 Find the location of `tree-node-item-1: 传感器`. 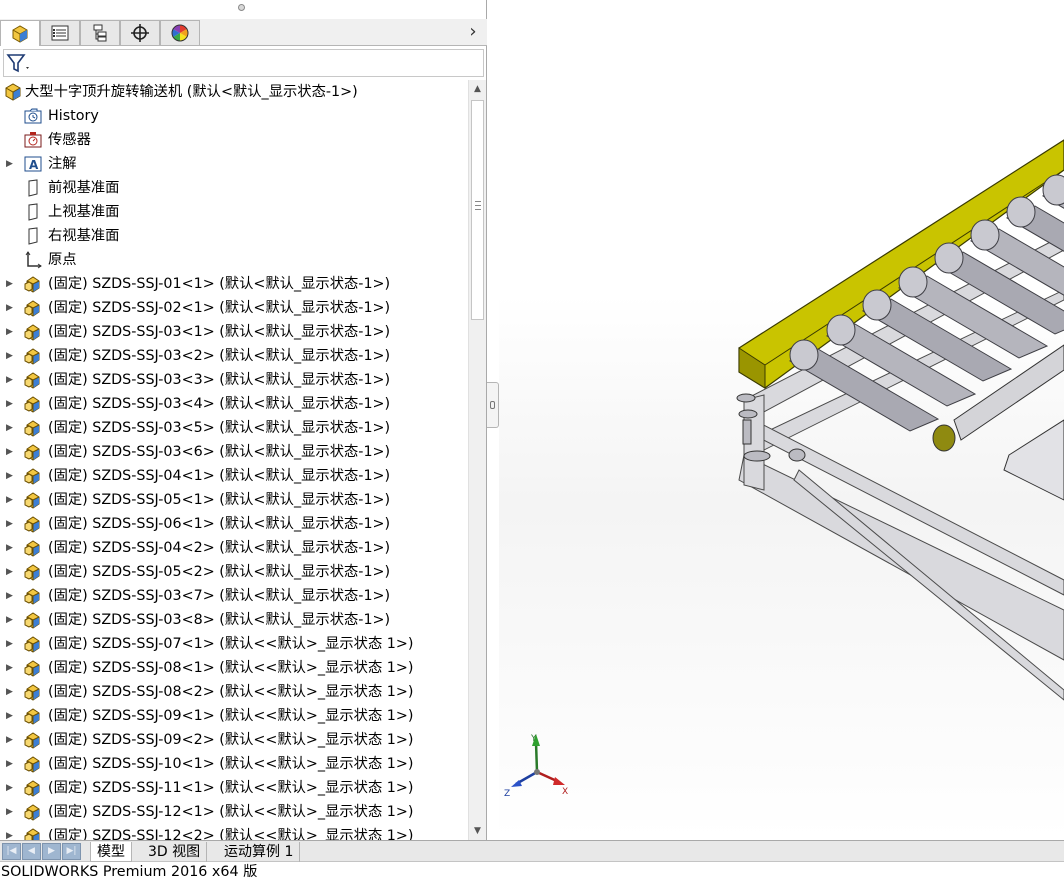

tree-node-item-1: 传感器 is located at coordinates (234, 140).